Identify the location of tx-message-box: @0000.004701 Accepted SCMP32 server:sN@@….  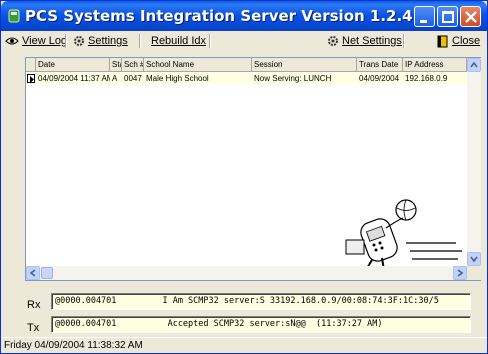
(261, 324).